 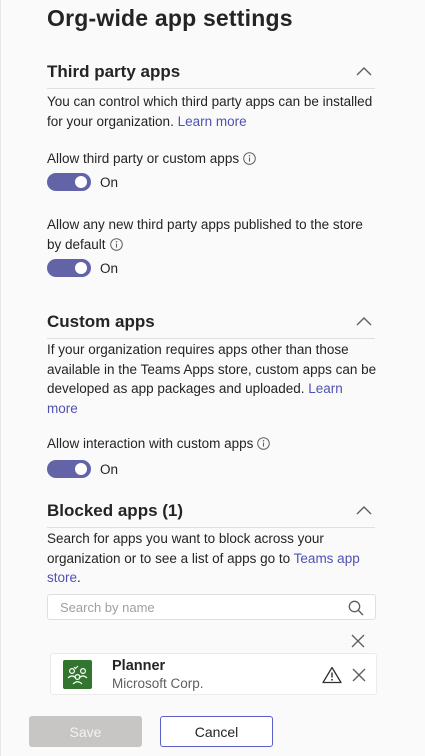 I want to click on allow-custom-apps-label: Allow interaction with custom apps, so click(x=212, y=444).